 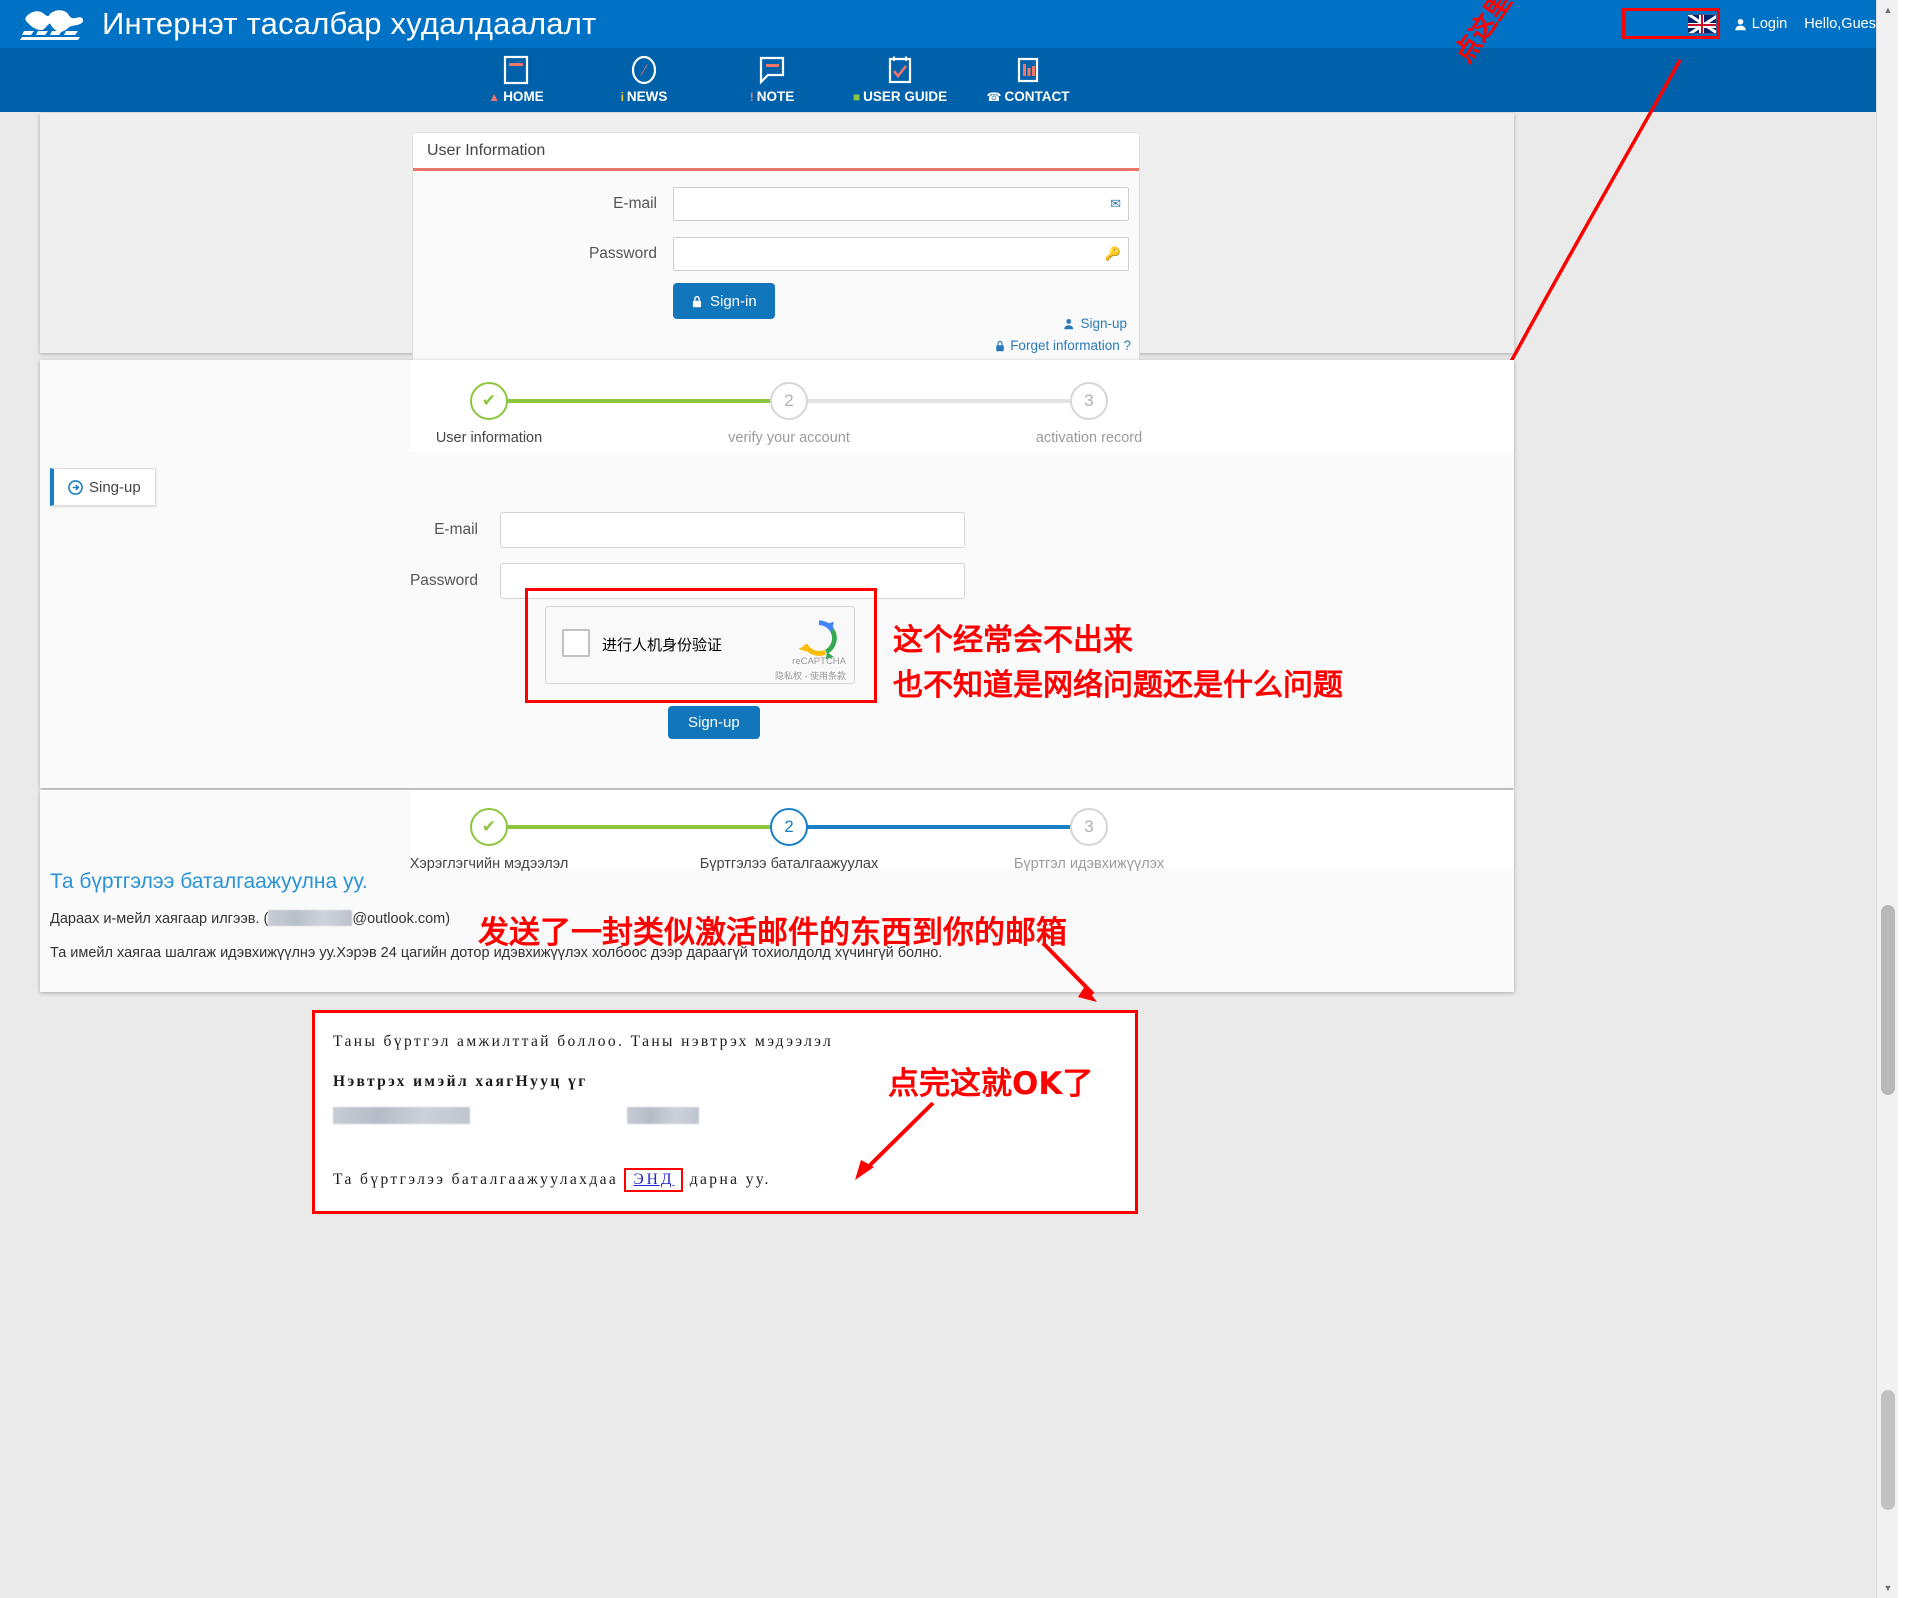 I want to click on site-logo, so click(x=52, y=24).